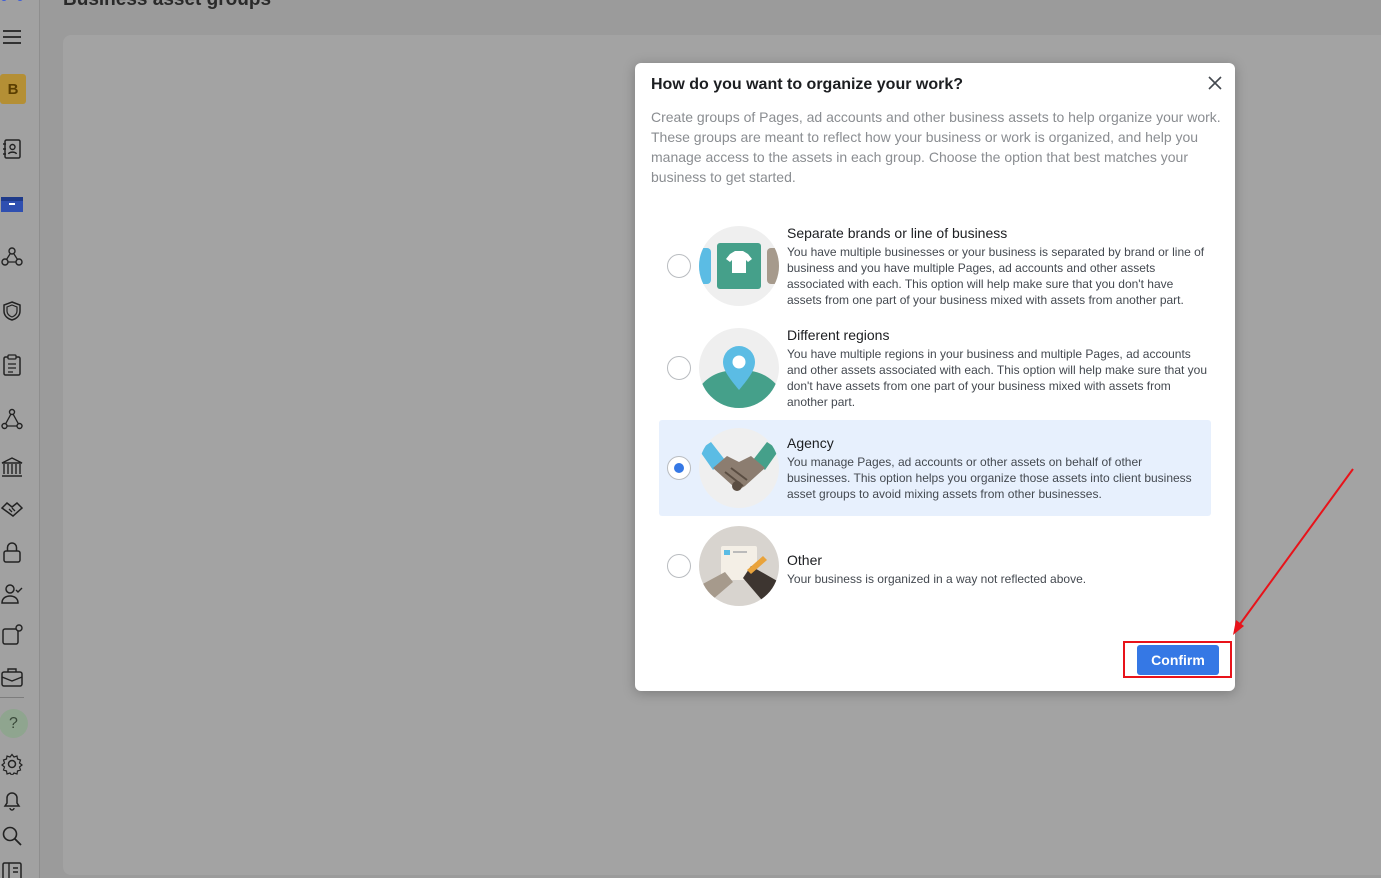 This screenshot has width=1381, height=878. Describe the element at coordinates (12, 697) in the screenshot. I see `sidebar-divider` at that location.